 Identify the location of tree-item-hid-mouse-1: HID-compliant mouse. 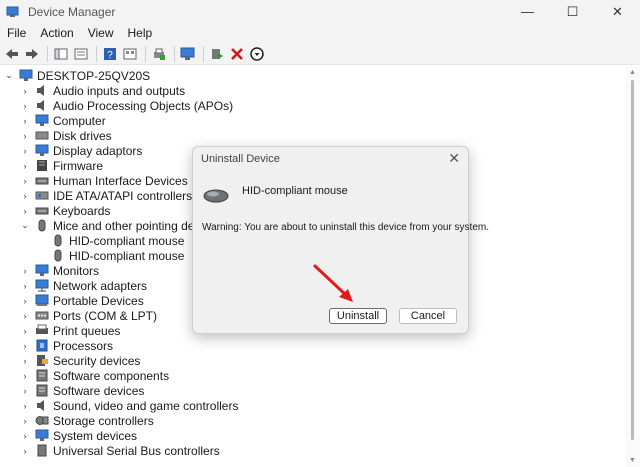
(117, 240).